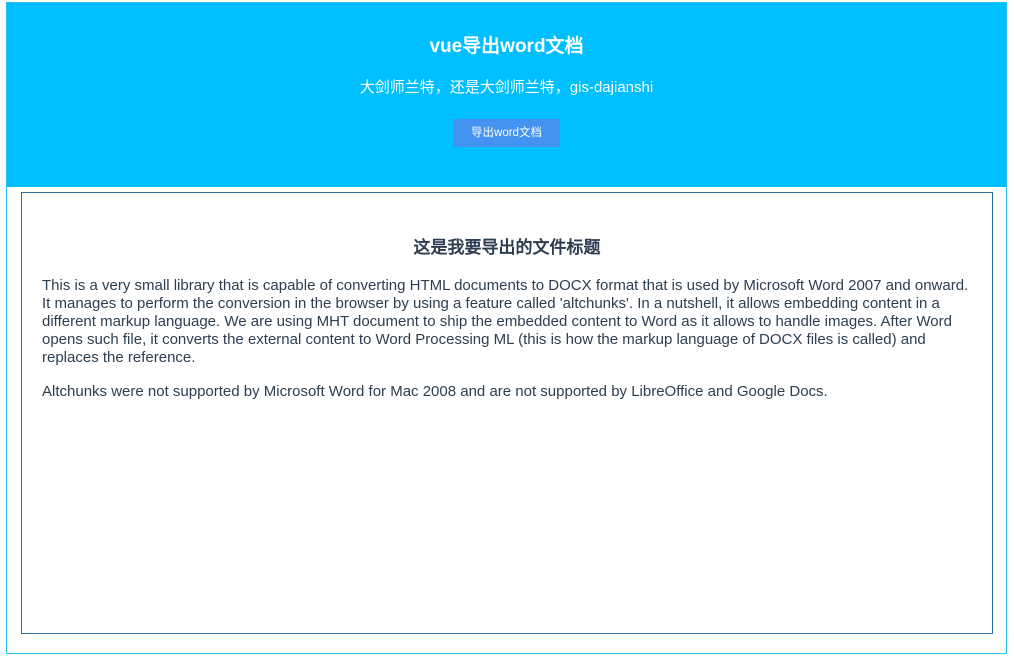  I want to click on page-title: vue导出word文档, so click(506, 46).